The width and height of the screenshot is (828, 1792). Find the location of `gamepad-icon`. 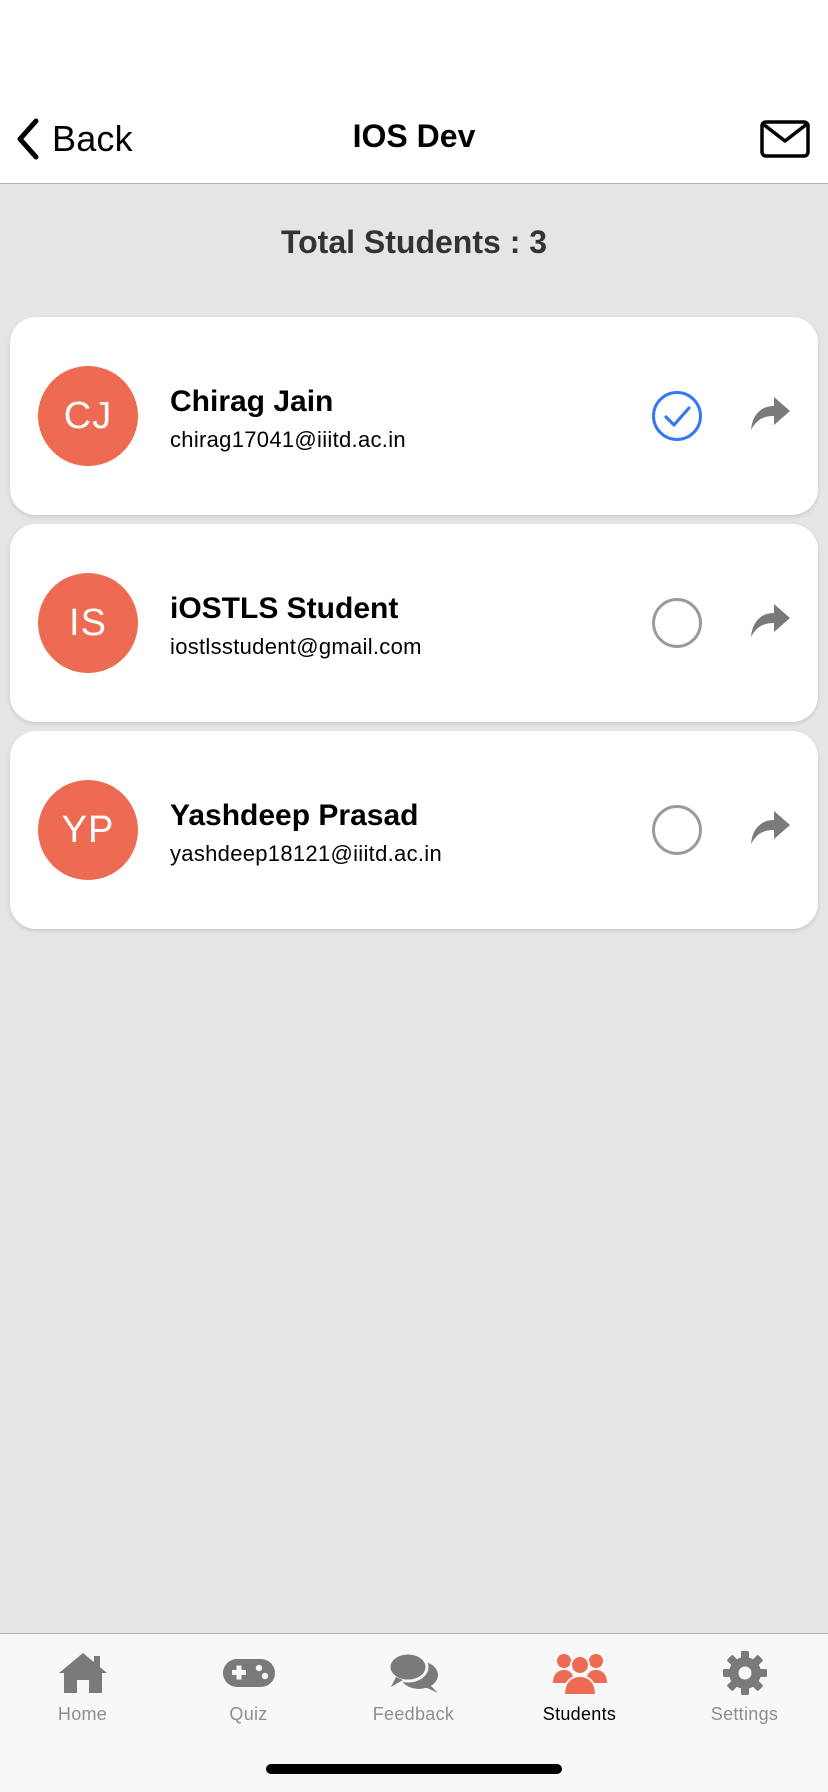

gamepad-icon is located at coordinates (248, 1673).